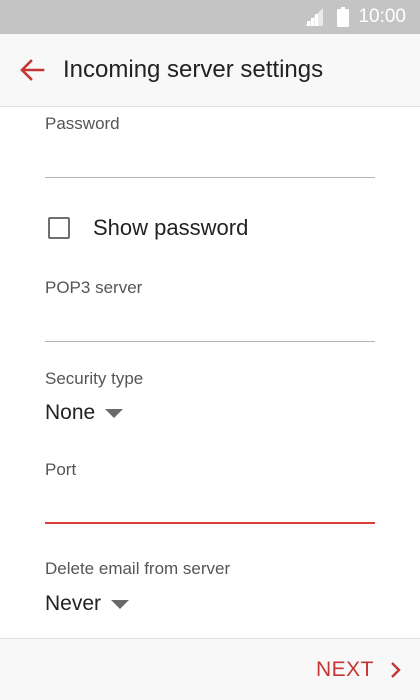 The height and width of the screenshot is (700, 420). Describe the element at coordinates (210, 506) in the screenshot. I see `port-field` at that location.